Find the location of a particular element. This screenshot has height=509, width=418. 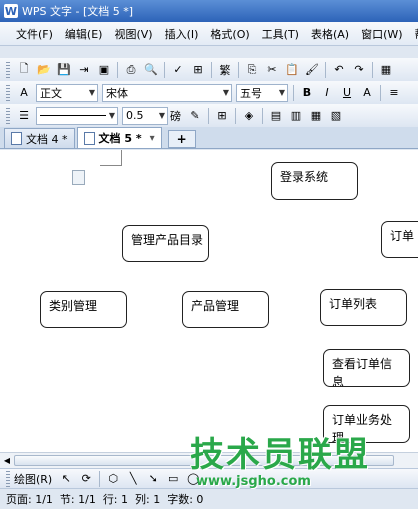

line-width-value: 0.5 is located at coordinates (135, 115).